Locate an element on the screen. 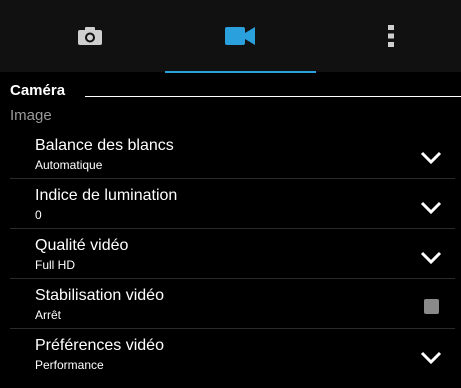  section-header: Caméra is located at coordinates (235, 91).